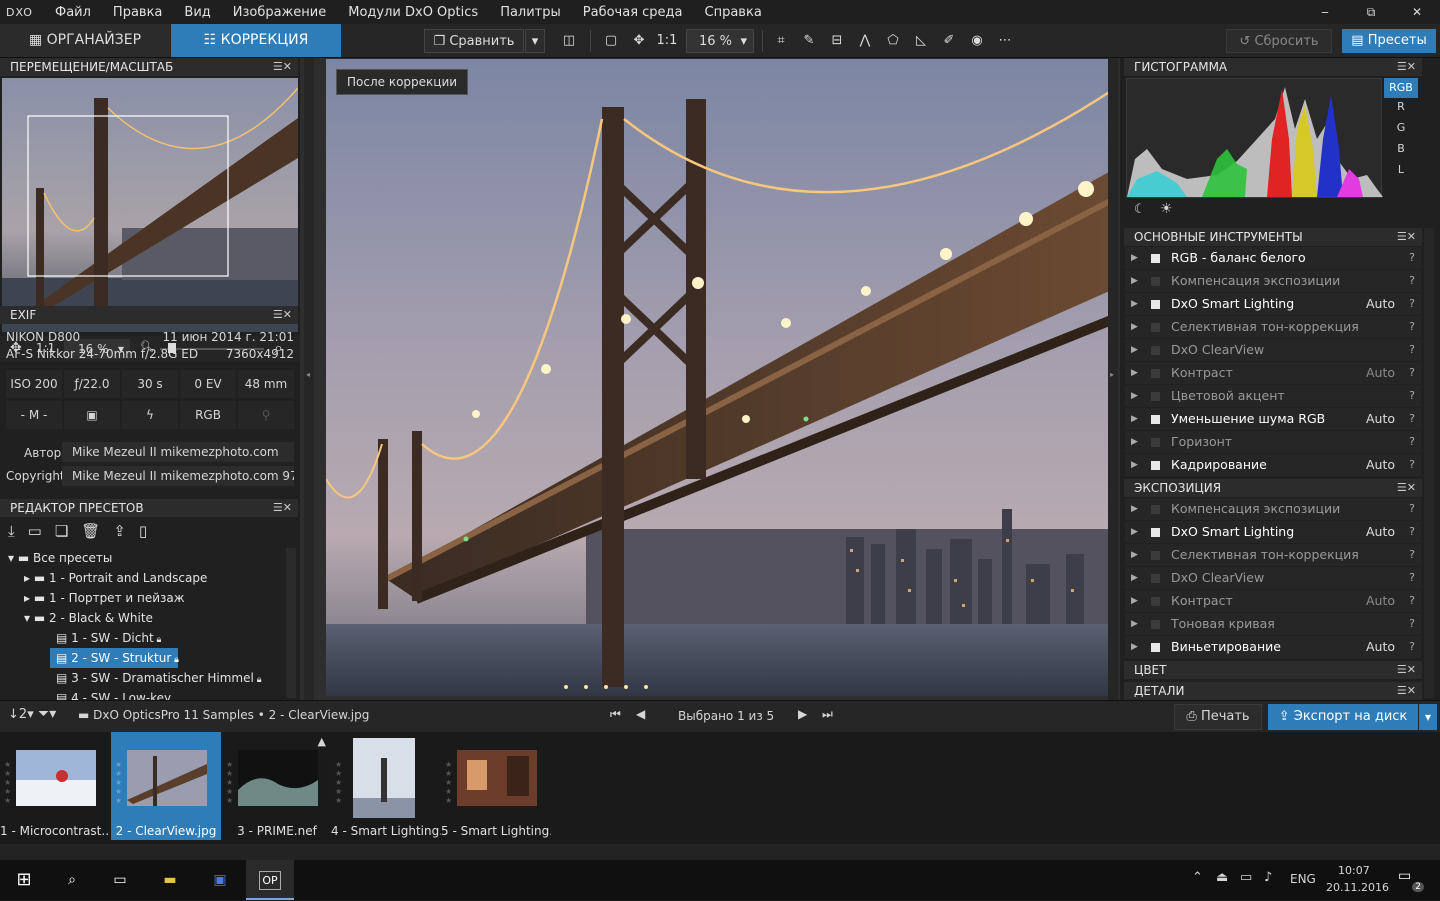  I want to click on action-center-button: ▭ 2, so click(1411, 880).